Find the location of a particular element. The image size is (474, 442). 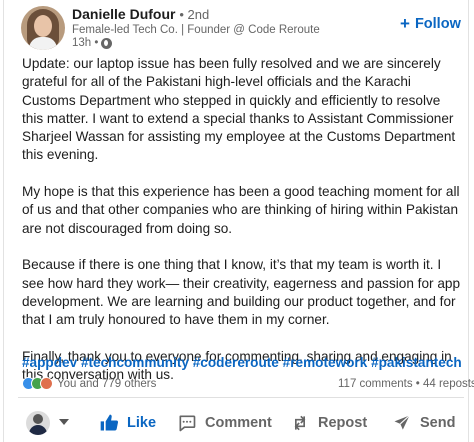

like-button: Like is located at coordinates (127, 423).